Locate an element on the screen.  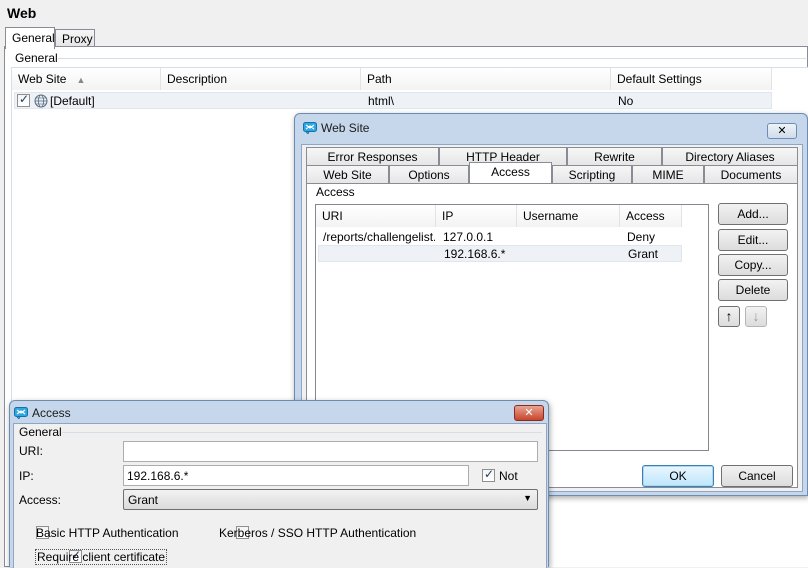
column-header-username: Username is located at coordinates (568, 216).